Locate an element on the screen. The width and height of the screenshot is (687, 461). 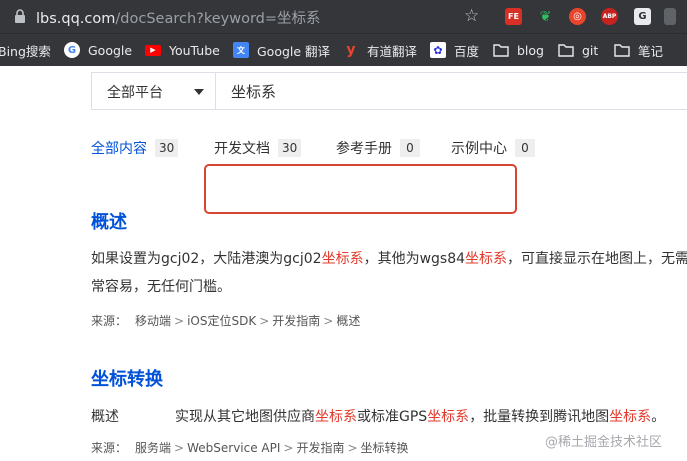
bookmark-google-translate: 文 Google 翻译 is located at coordinates (281, 50).